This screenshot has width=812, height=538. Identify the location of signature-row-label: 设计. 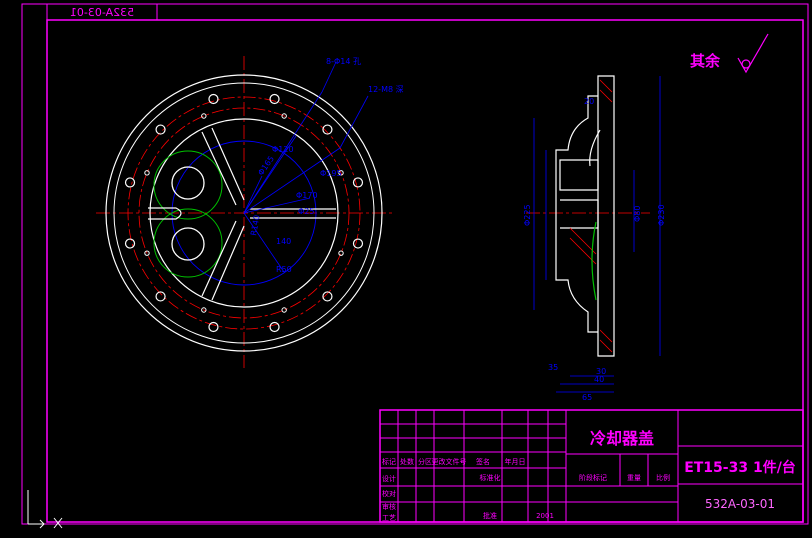
(389, 478).